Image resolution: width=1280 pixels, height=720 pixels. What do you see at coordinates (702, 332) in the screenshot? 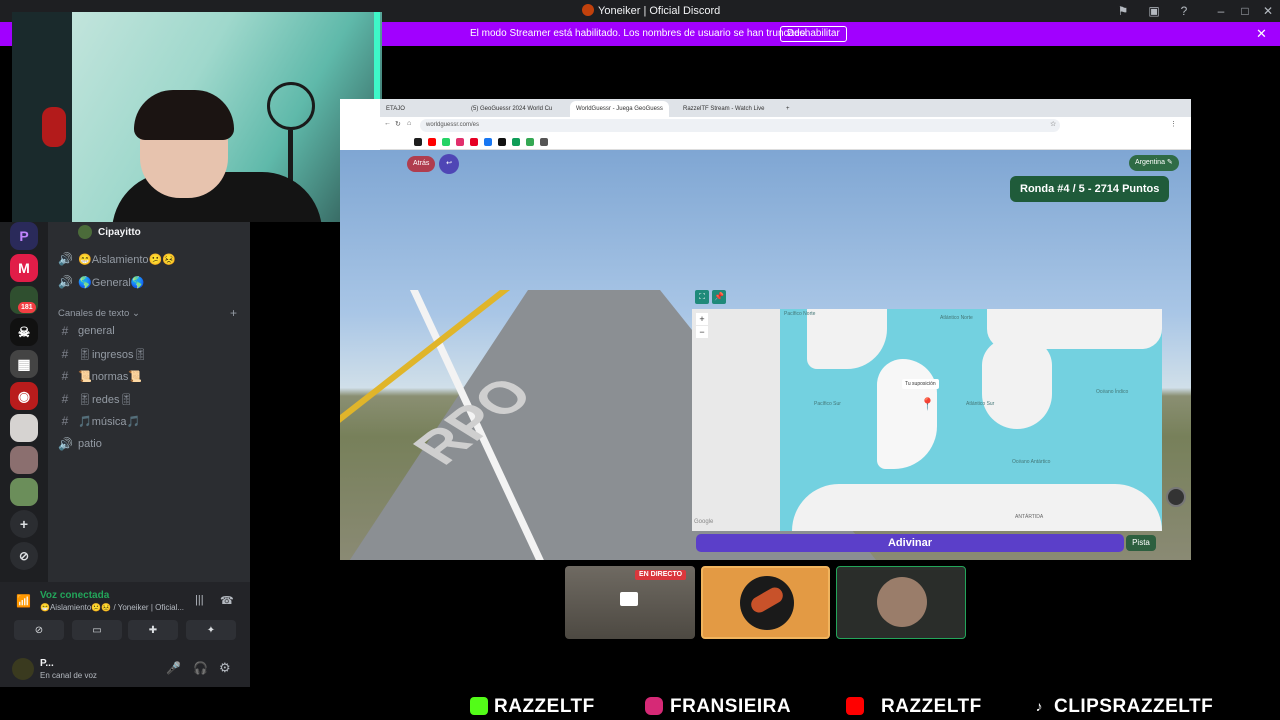
I see `zoom-out-button: −` at bounding box center [702, 332].